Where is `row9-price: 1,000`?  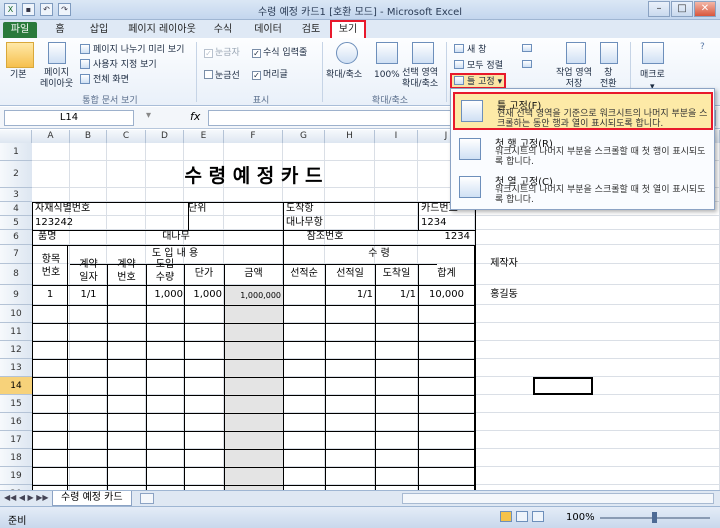 row9-price: 1,000 is located at coordinates (203, 295).